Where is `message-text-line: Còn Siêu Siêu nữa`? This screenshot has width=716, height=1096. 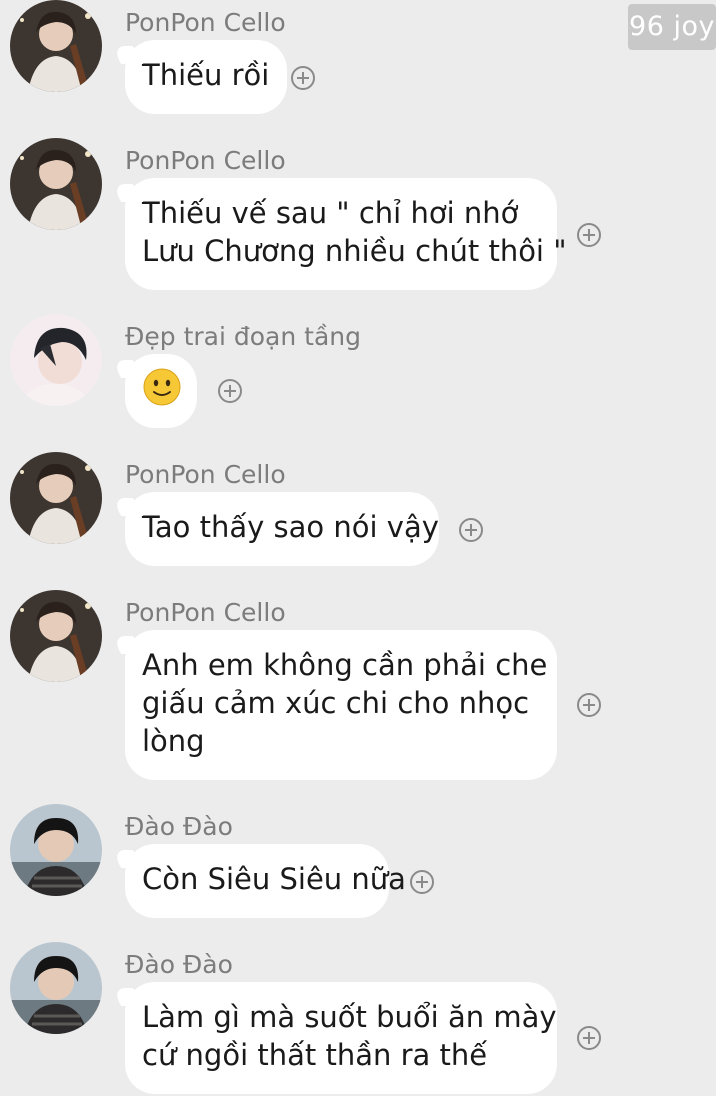
message-text-line: Còn Siêu Siêu nữa is located at coordinates (274, 879).